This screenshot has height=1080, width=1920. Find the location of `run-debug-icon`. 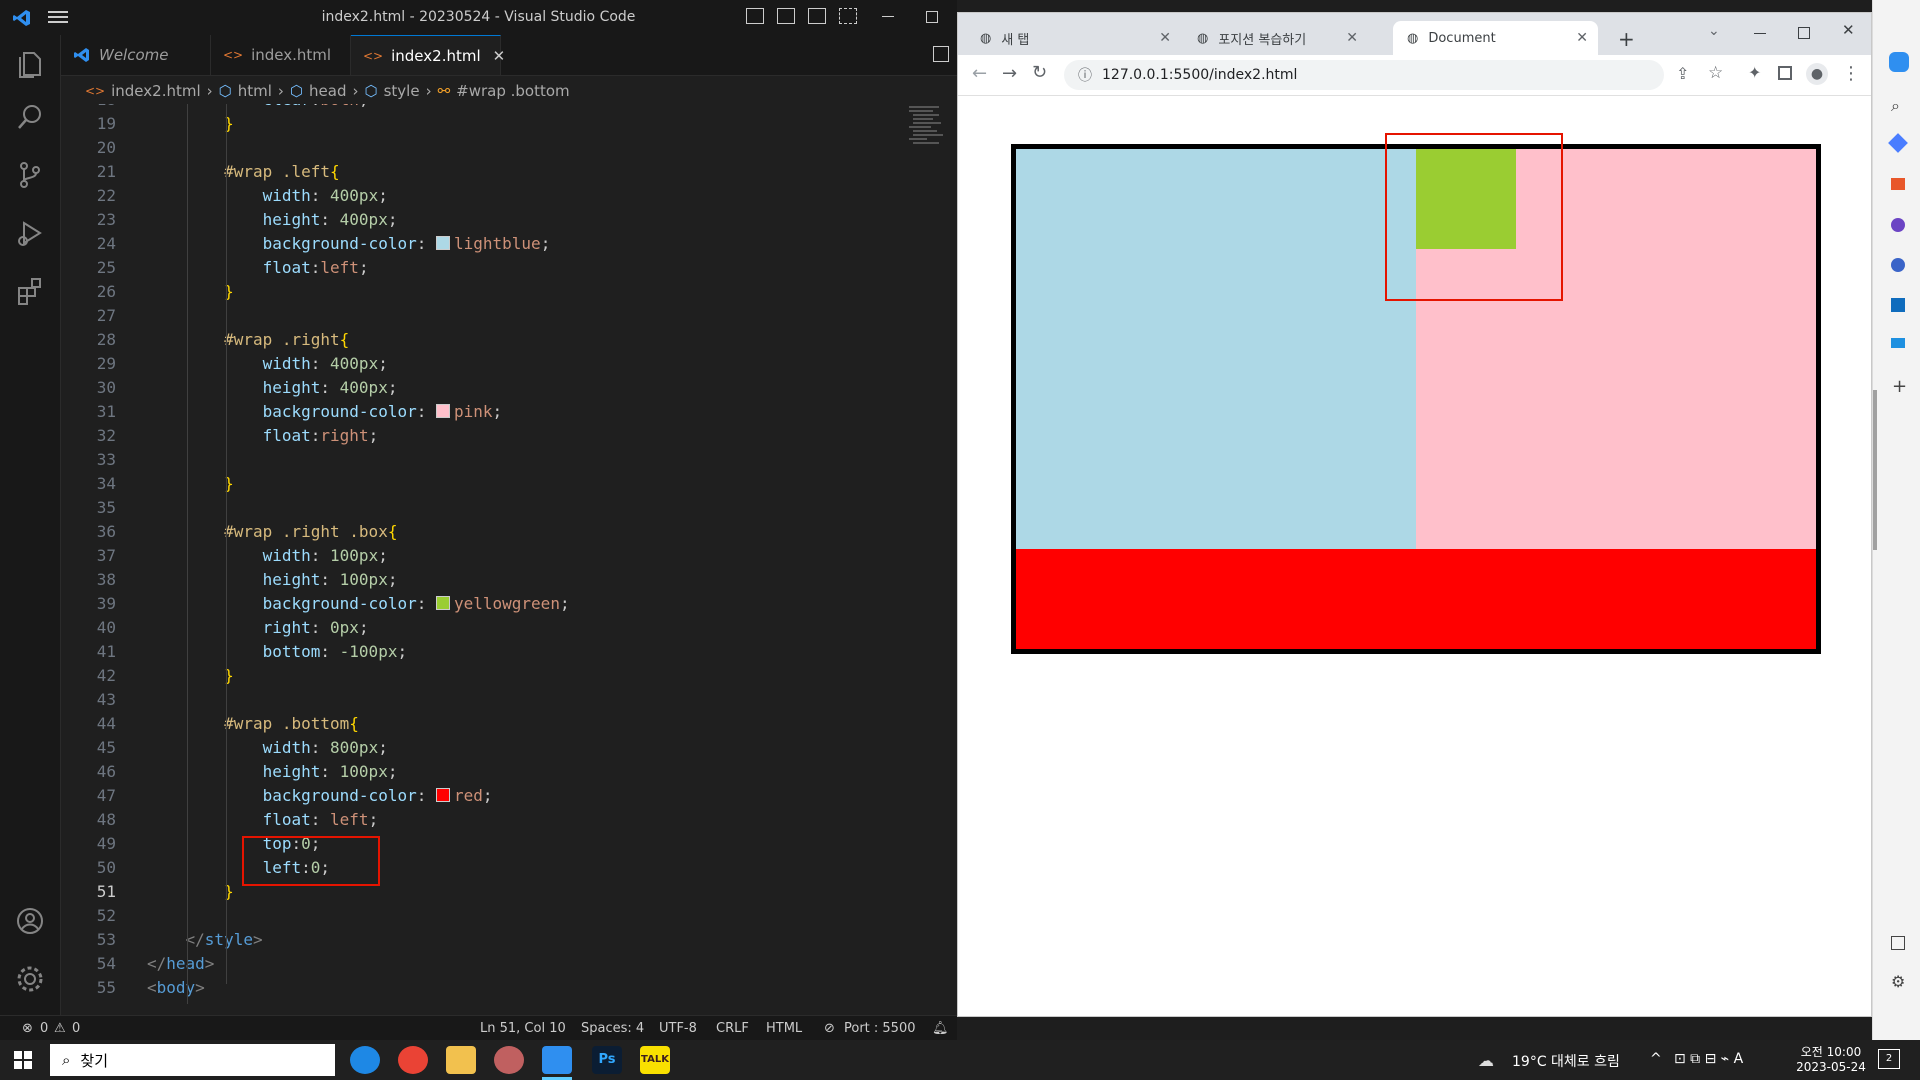

run-debug-icon is located at coordinates (30, 233).